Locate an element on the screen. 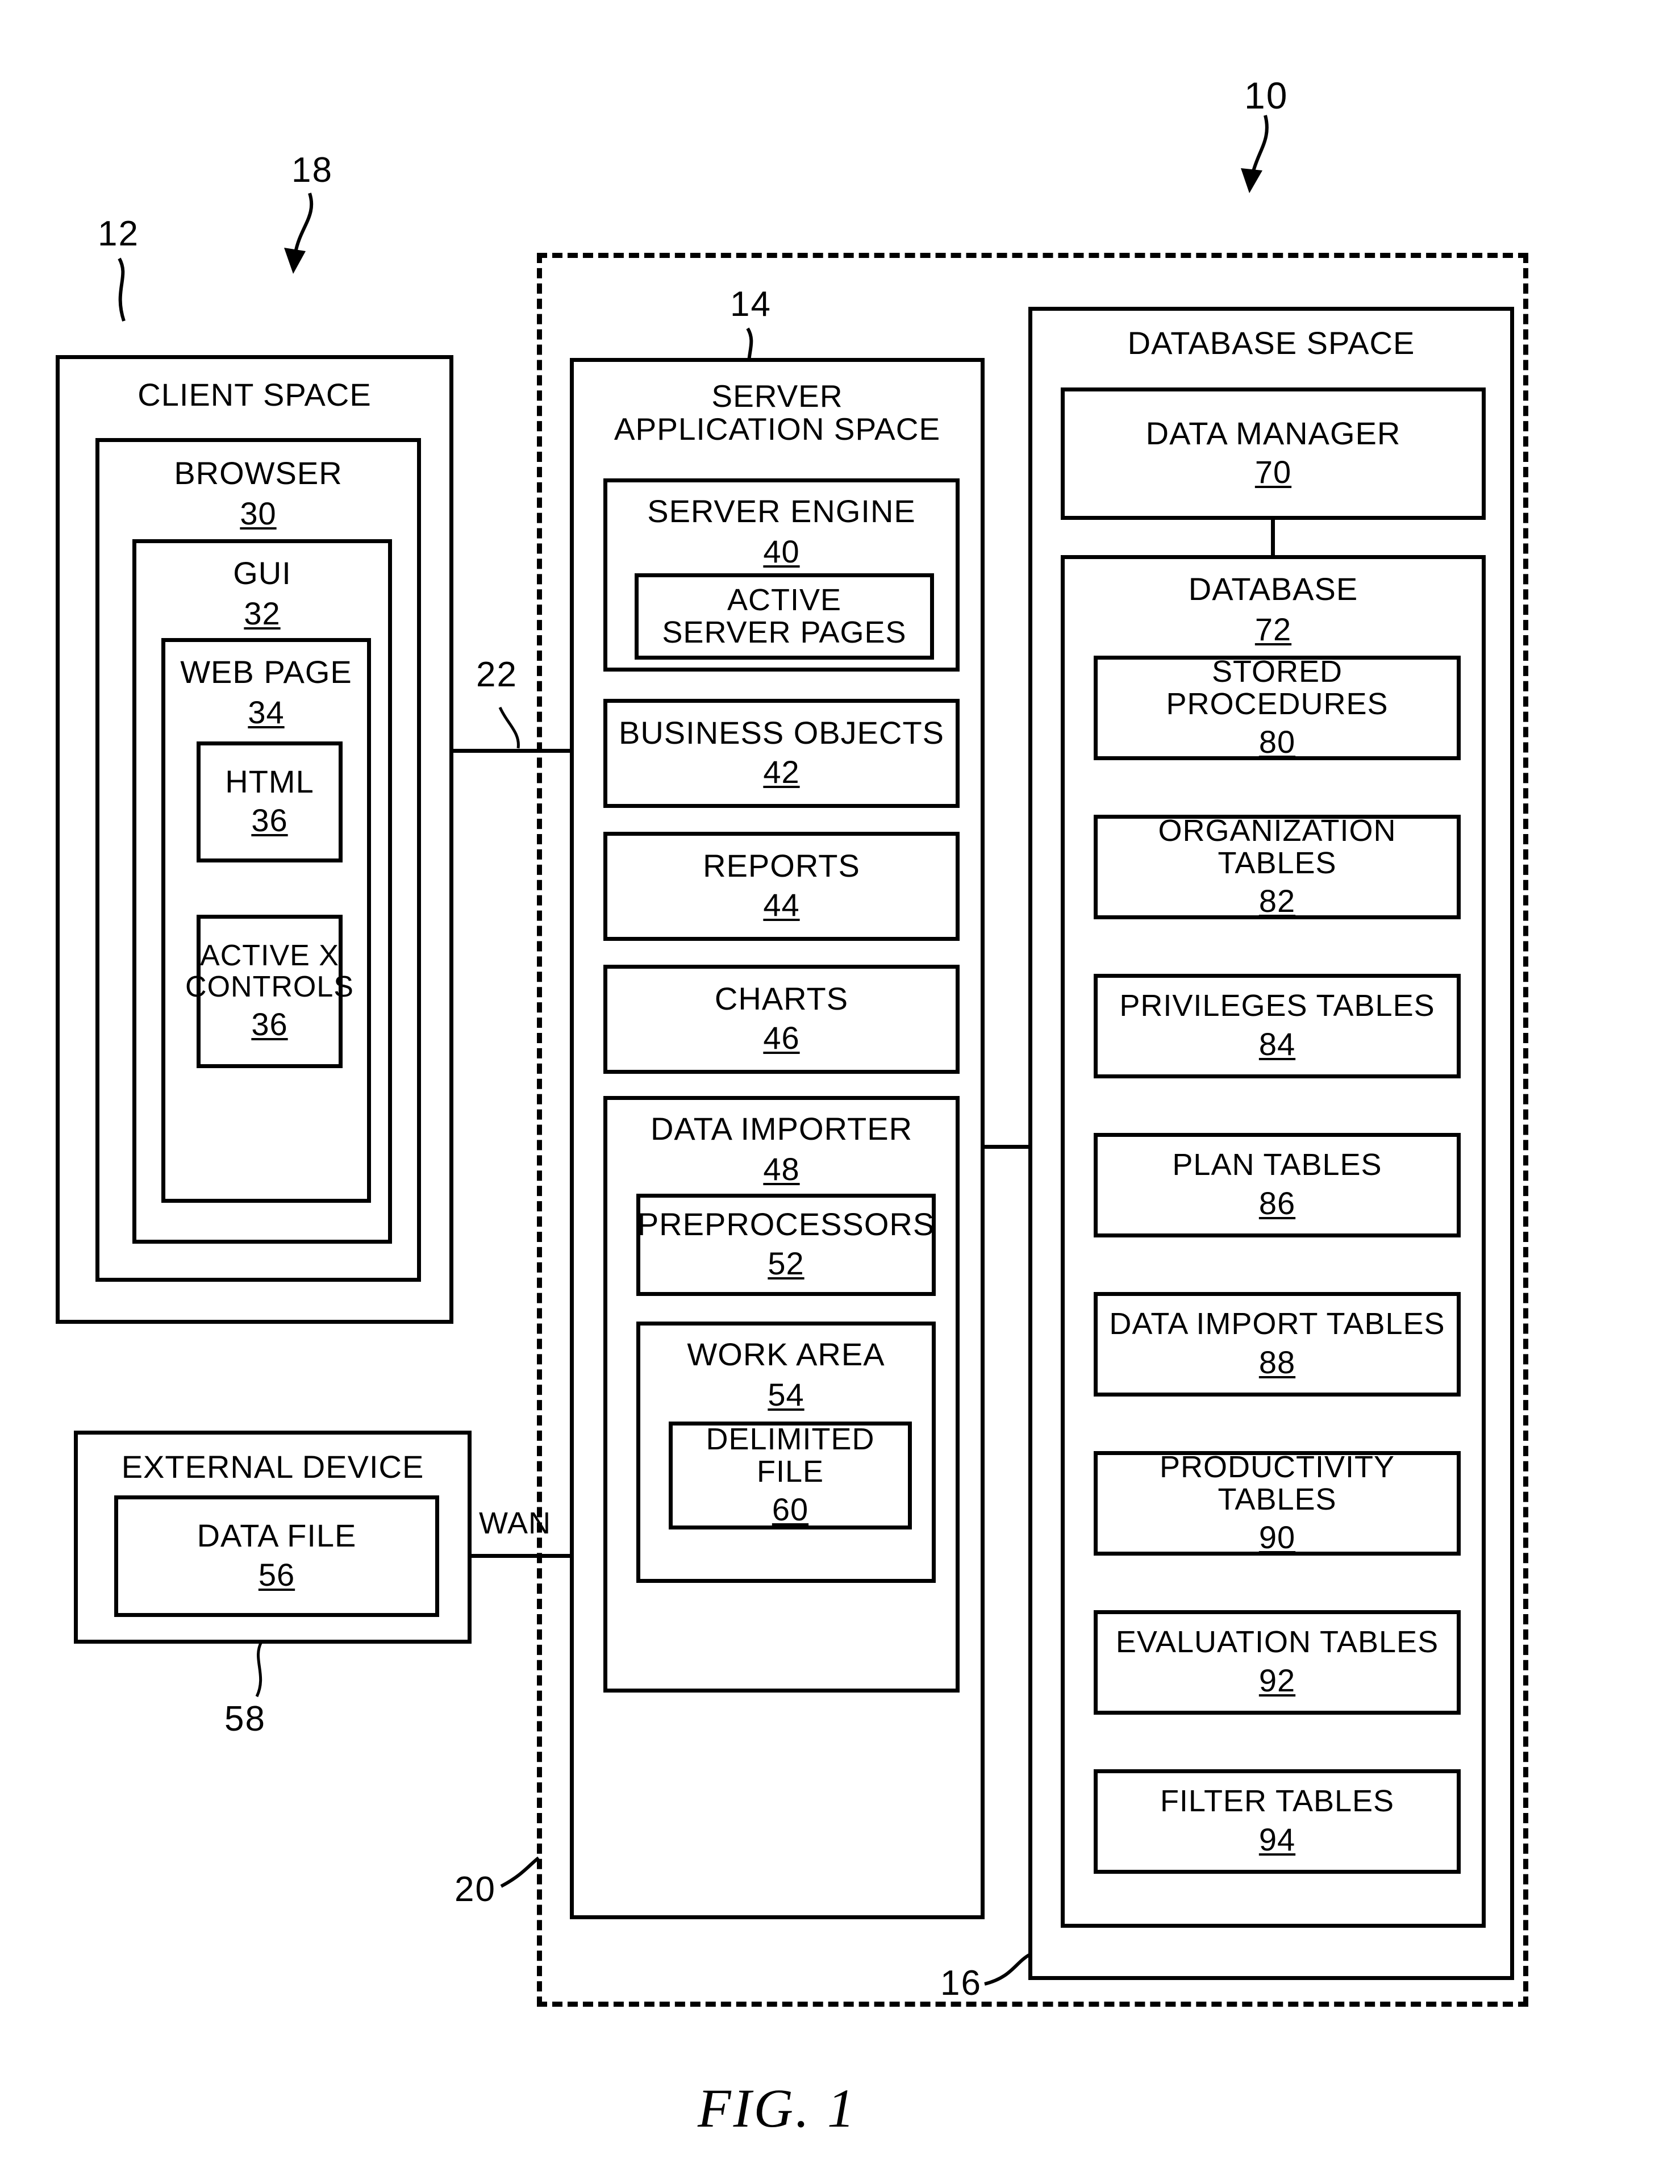 The image size is (1680, 2184). data-file-num: 56 is located at coordinates (276, 1574).